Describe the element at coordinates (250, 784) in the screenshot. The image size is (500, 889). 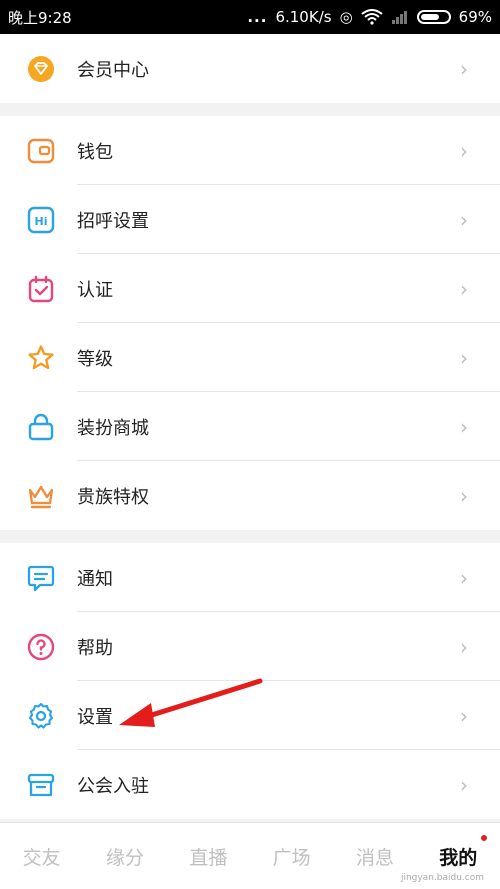
I see `menu-item-guild-join: 公会入驻 ›` at that location.